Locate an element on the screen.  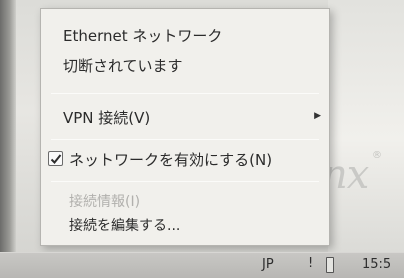
ethernet-header: Ethernet ネットワーク is located at coordinates (185, 35).